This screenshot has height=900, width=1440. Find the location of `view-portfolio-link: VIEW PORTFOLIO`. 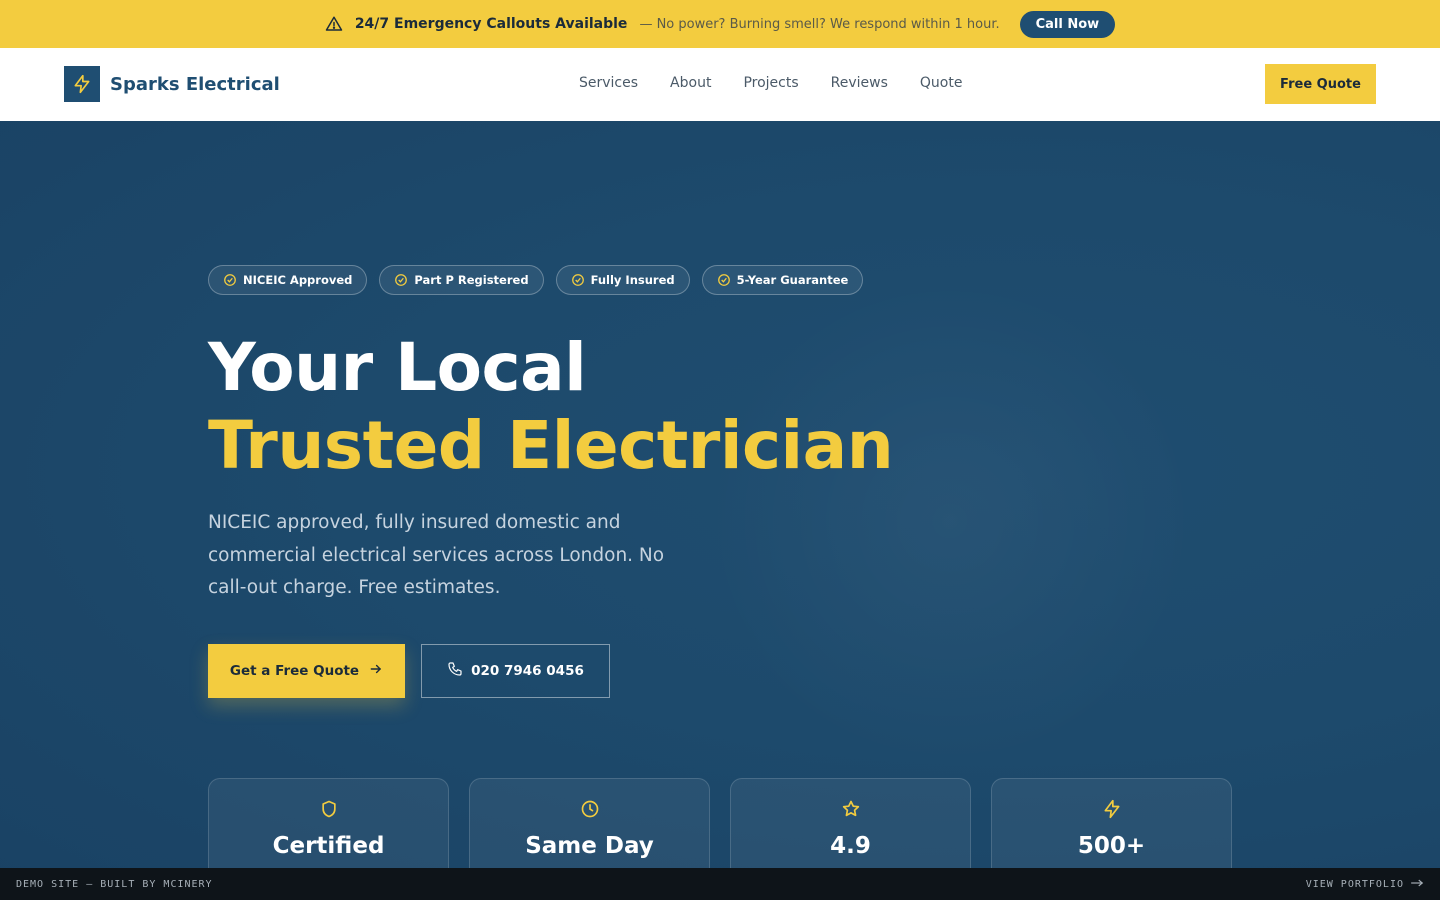

view-portfolio-link: VIEW PORTFOLIO is located at coordinates (1365, 884).